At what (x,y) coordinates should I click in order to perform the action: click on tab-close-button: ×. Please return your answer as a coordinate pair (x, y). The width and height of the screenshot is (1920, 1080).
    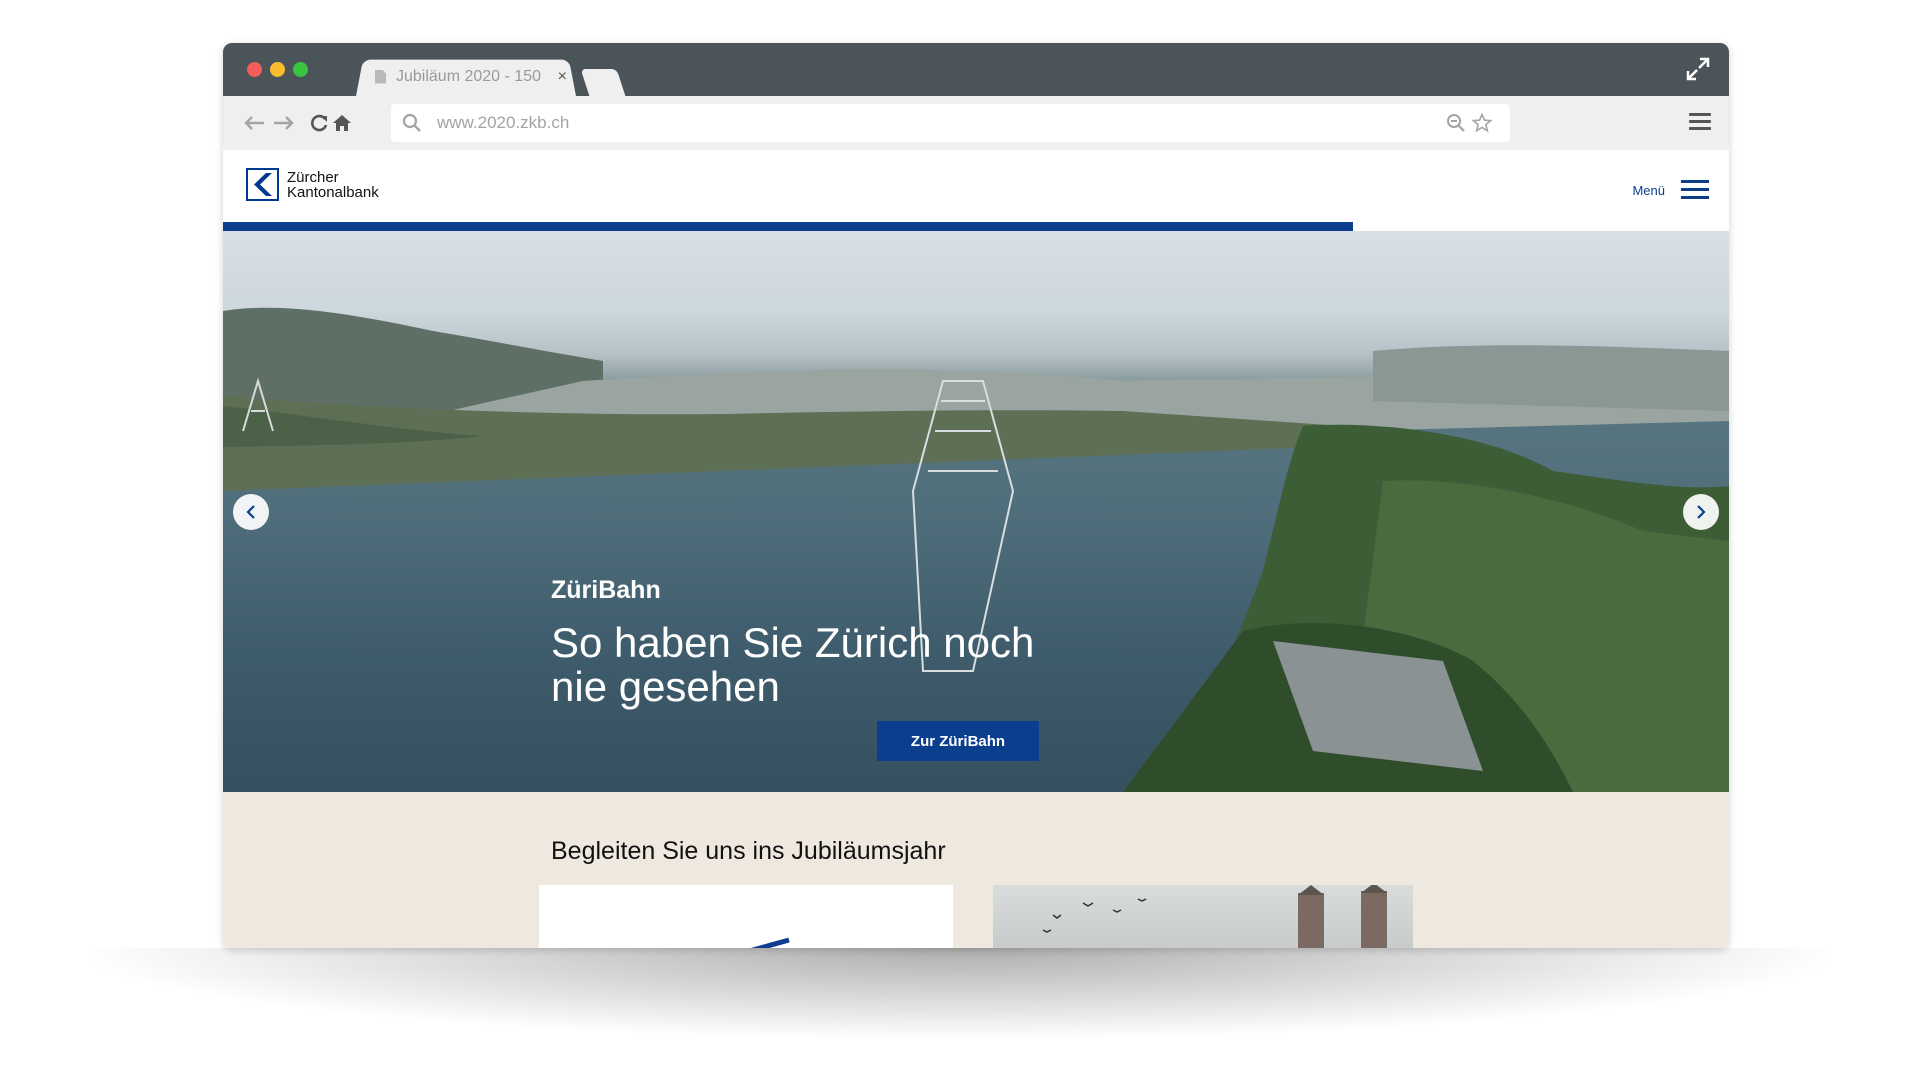
    Looking at the image, I should click on (562, 77).